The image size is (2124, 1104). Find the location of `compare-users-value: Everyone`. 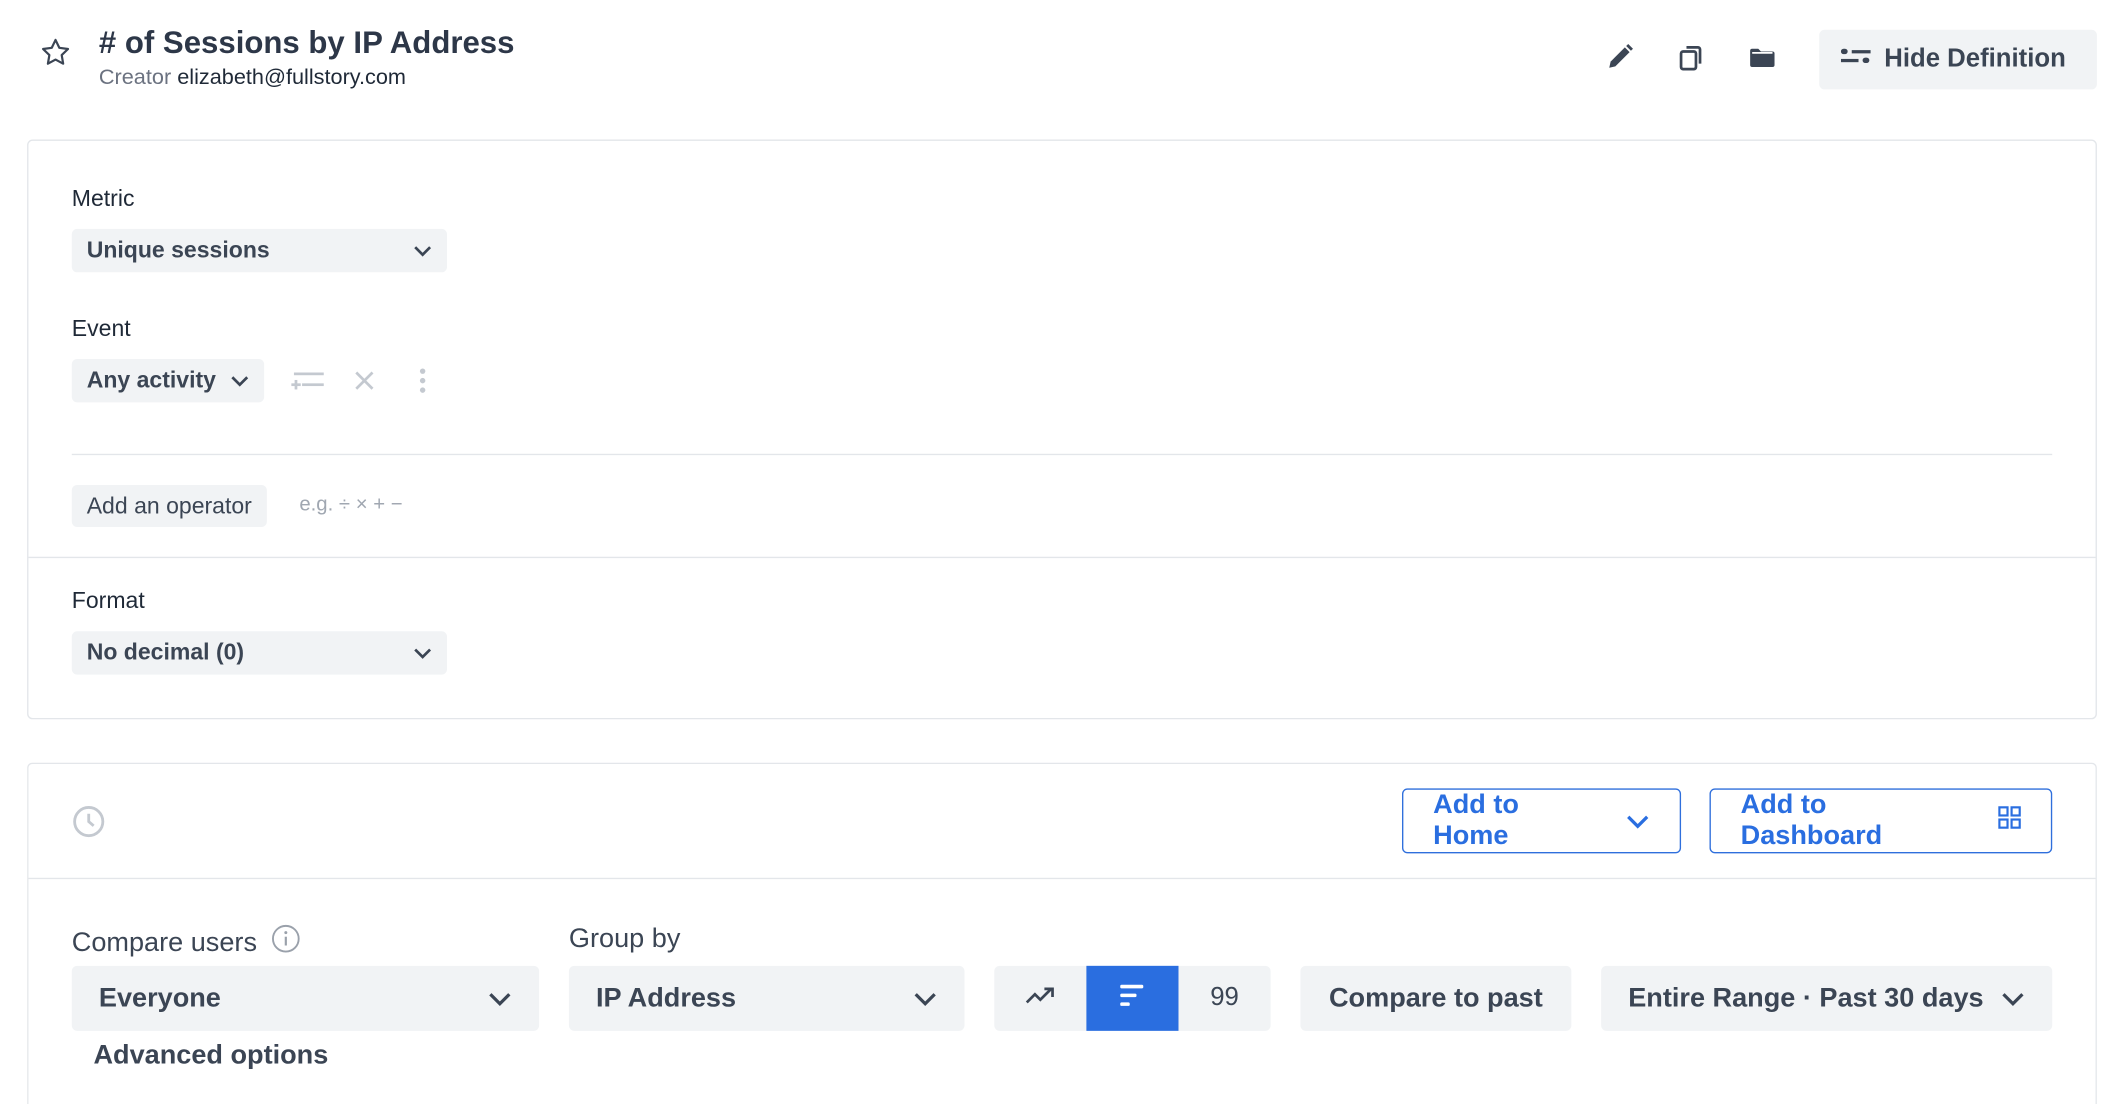

compare-users-value: Everyone is located at coordinates (159, 997).